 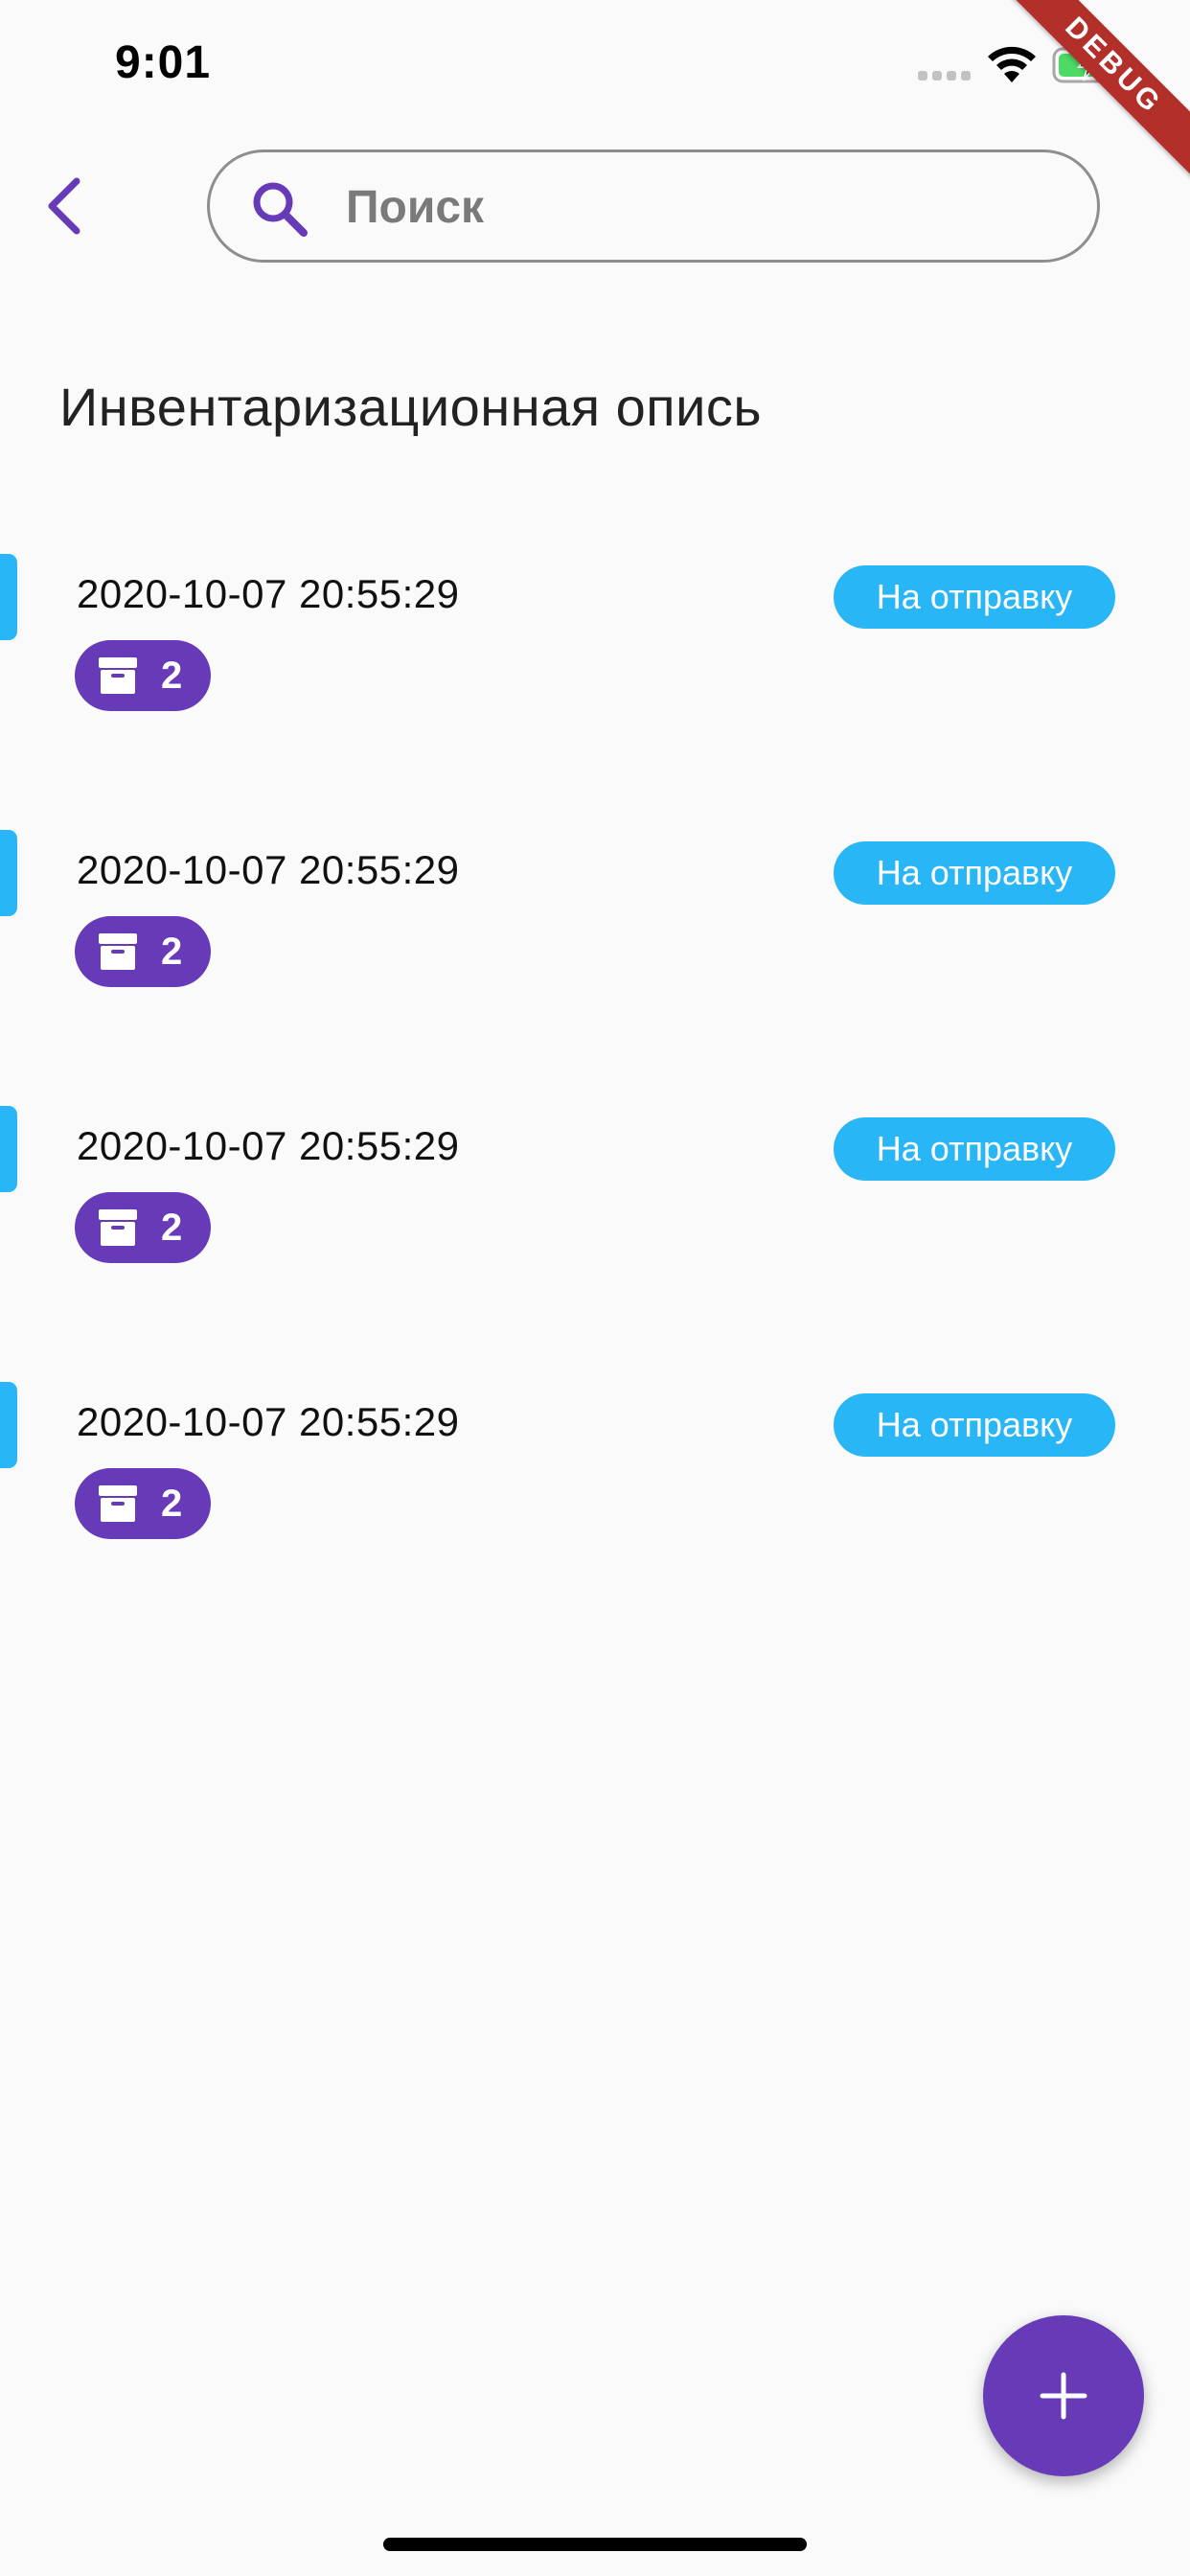 I want to click on search-box, so click(x=653, y=206).